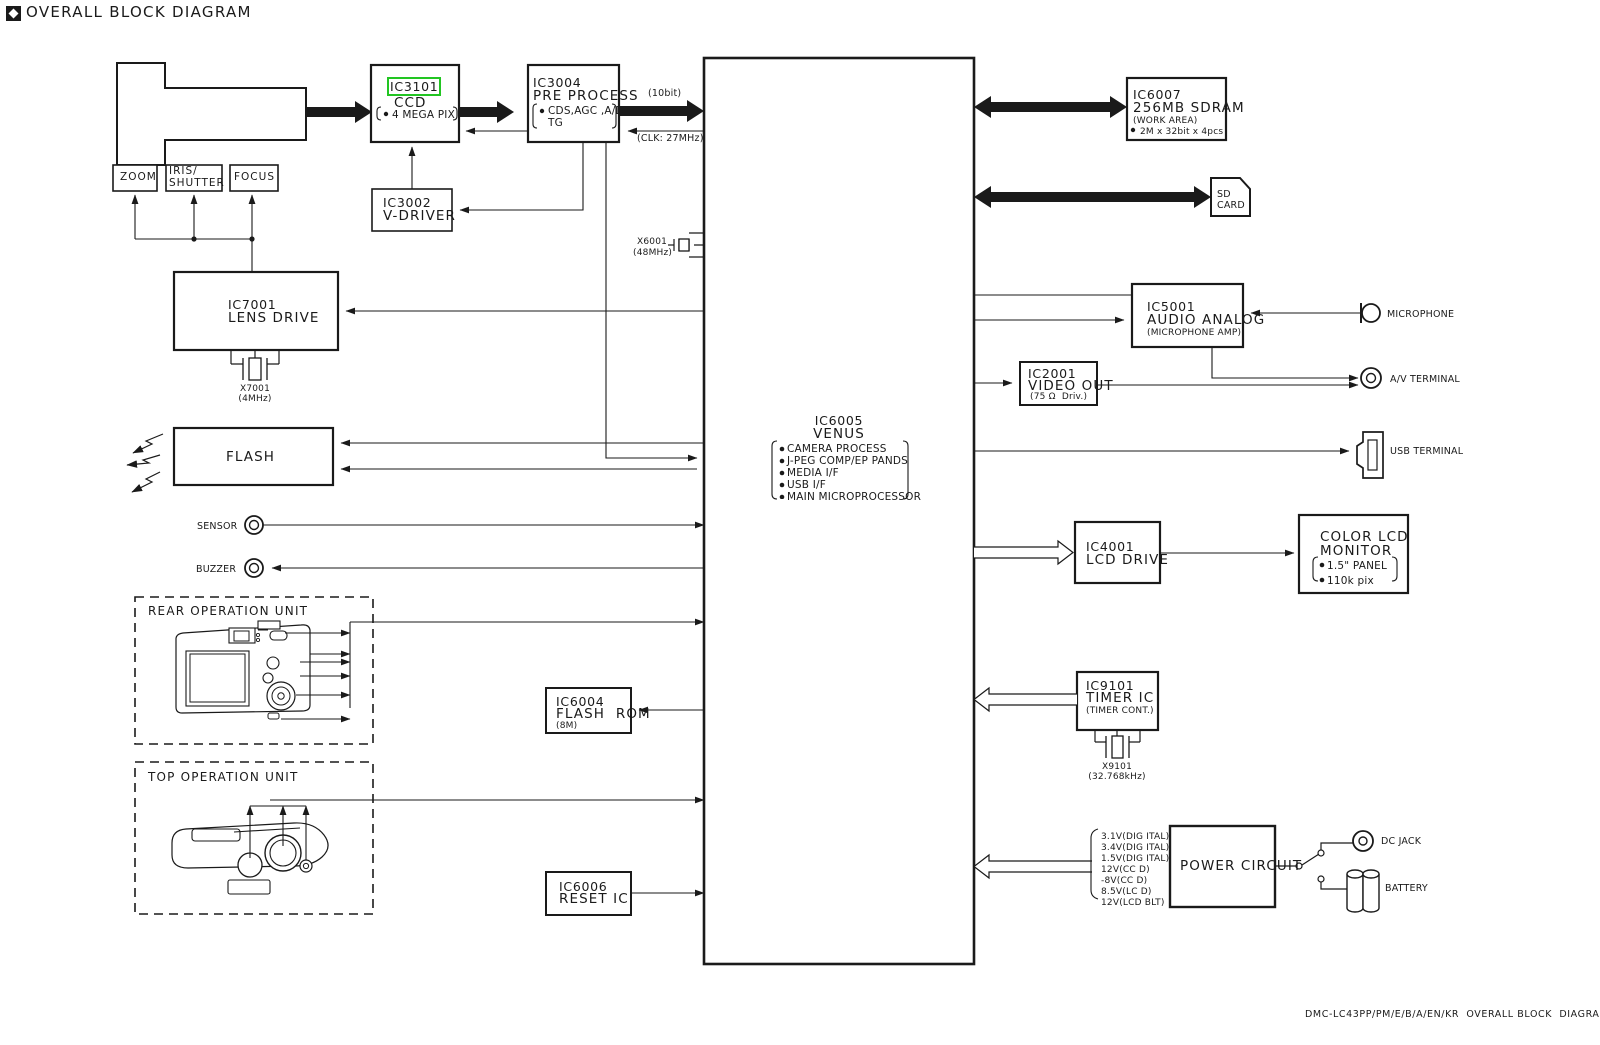  I want to click on ccd-id-highlighted: IC3101, so click(414, 86).